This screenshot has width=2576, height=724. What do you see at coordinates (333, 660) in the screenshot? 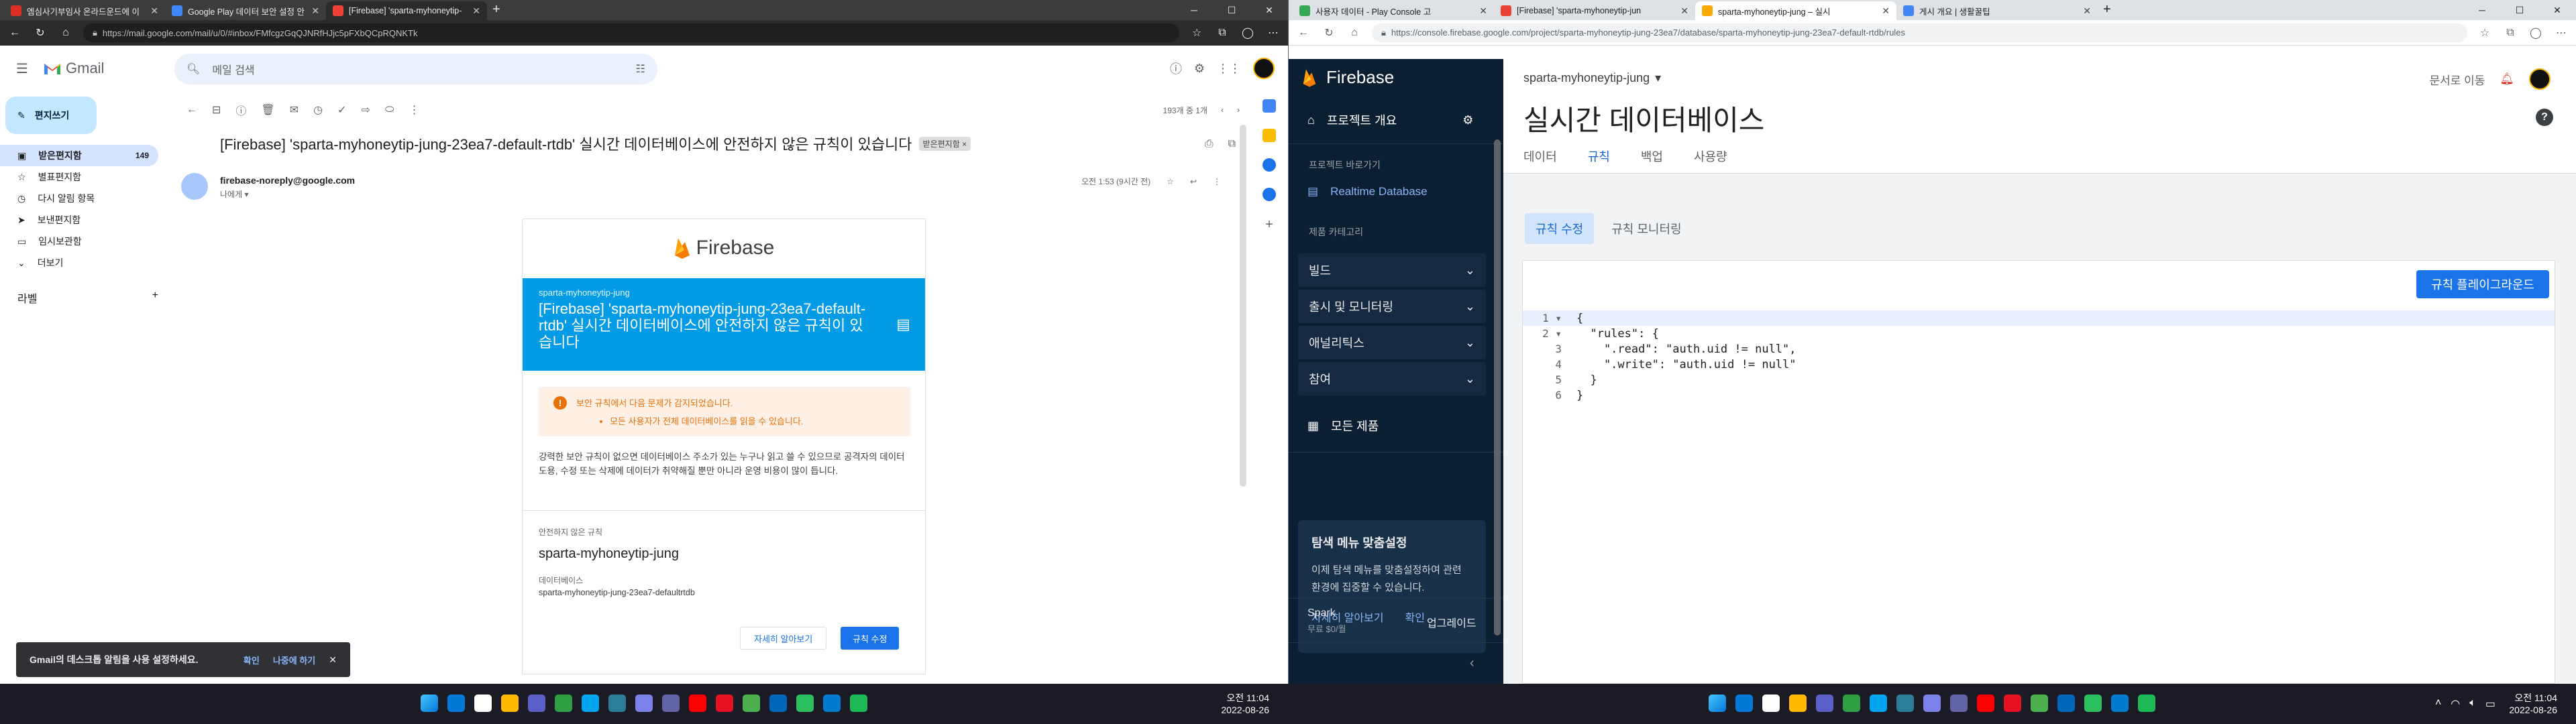
I see `toast-close-icon: ✕` at bounding box center [333, 660].